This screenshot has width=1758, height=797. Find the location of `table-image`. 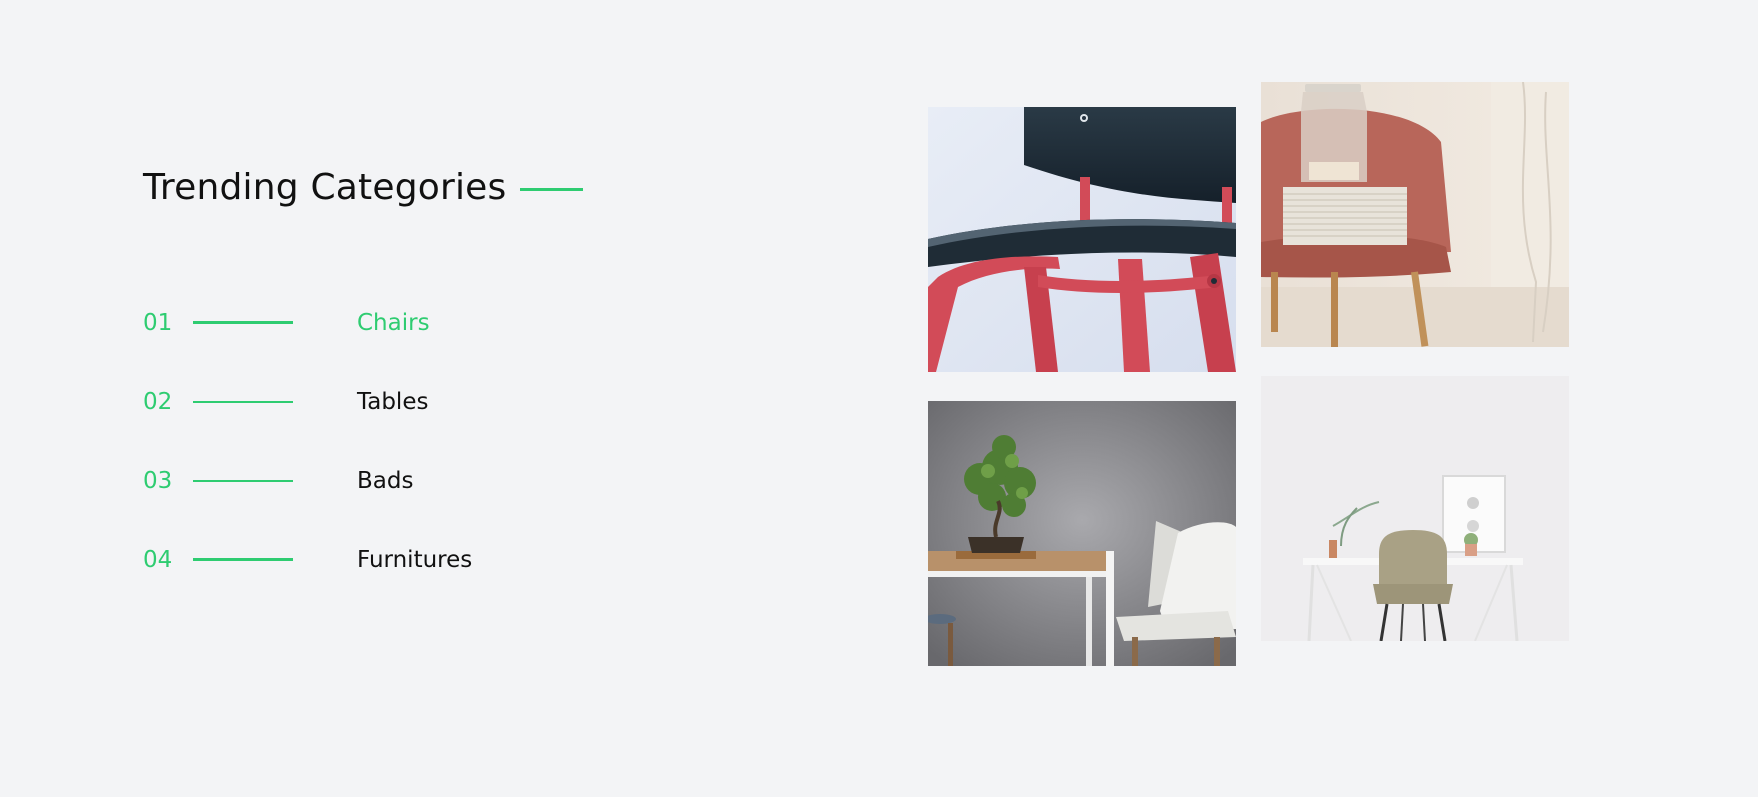

table-image is located at coordinates (1082, 533).